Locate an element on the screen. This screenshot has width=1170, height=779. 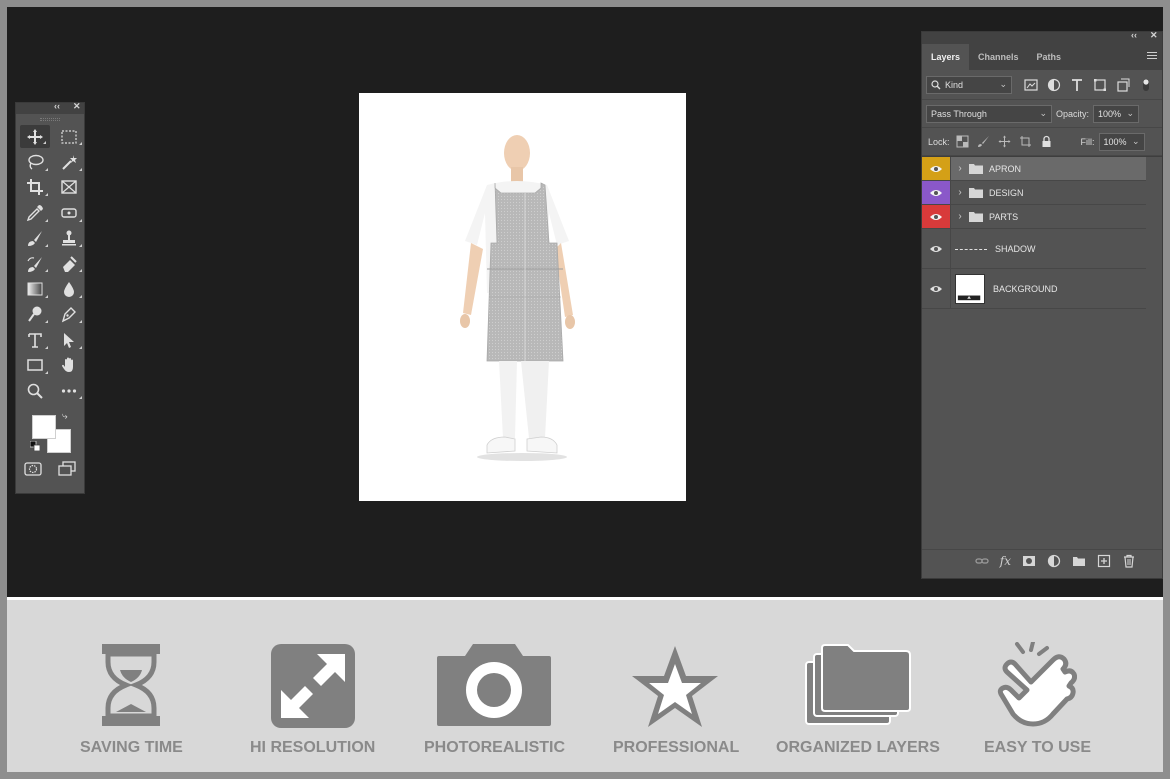
mannequin-apron-mockup is located at coordinates (517, 298).